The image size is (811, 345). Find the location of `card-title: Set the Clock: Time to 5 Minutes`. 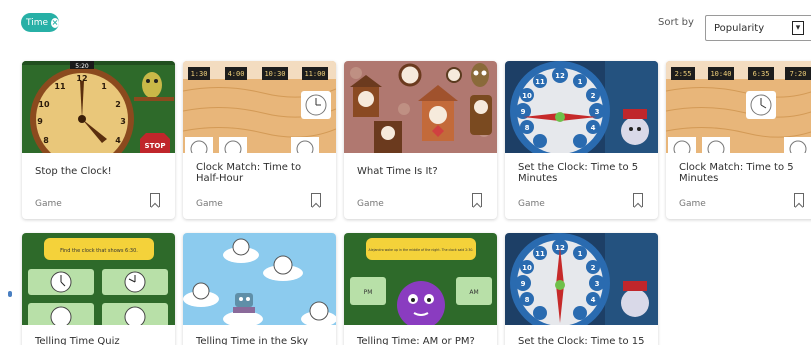

card-title: Set the Clock: Time to 5 Minutes is located at coordinates (578, 173).